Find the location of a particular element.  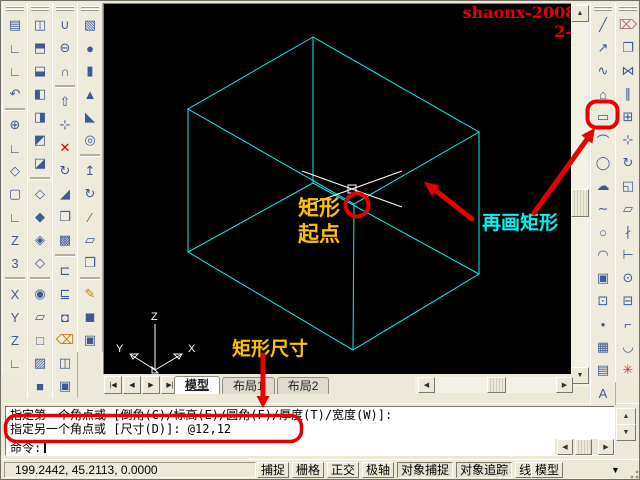

ucs-3-point-icon: 3 is located at coordinates (15, 263).